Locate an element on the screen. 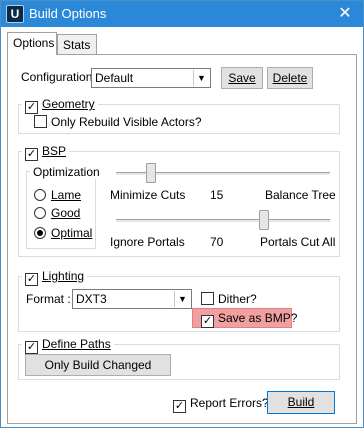  only-build-changed-button: Only Build Changed is located at coordinates (98, 365).